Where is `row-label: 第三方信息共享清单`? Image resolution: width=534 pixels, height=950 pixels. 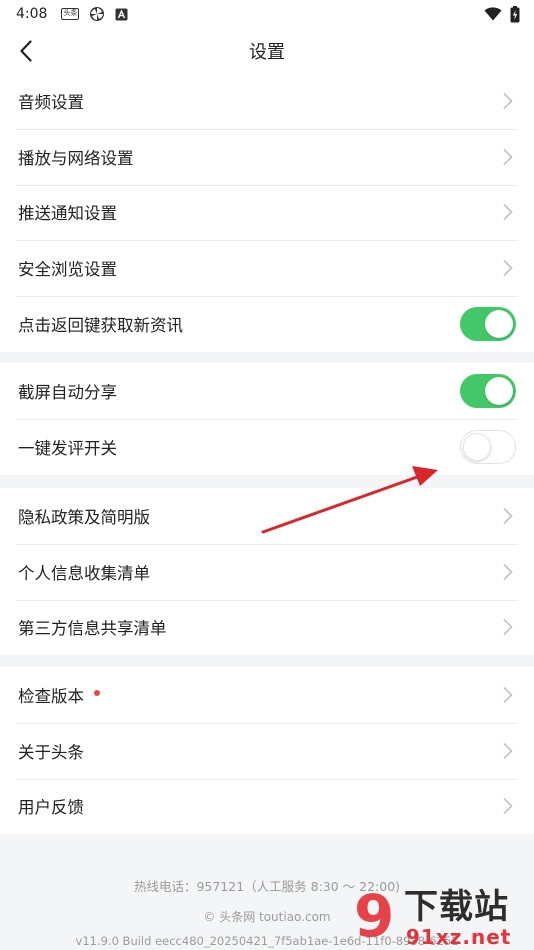 row-label: 第三方信息共享清单 is located at coordinates (92, 629).